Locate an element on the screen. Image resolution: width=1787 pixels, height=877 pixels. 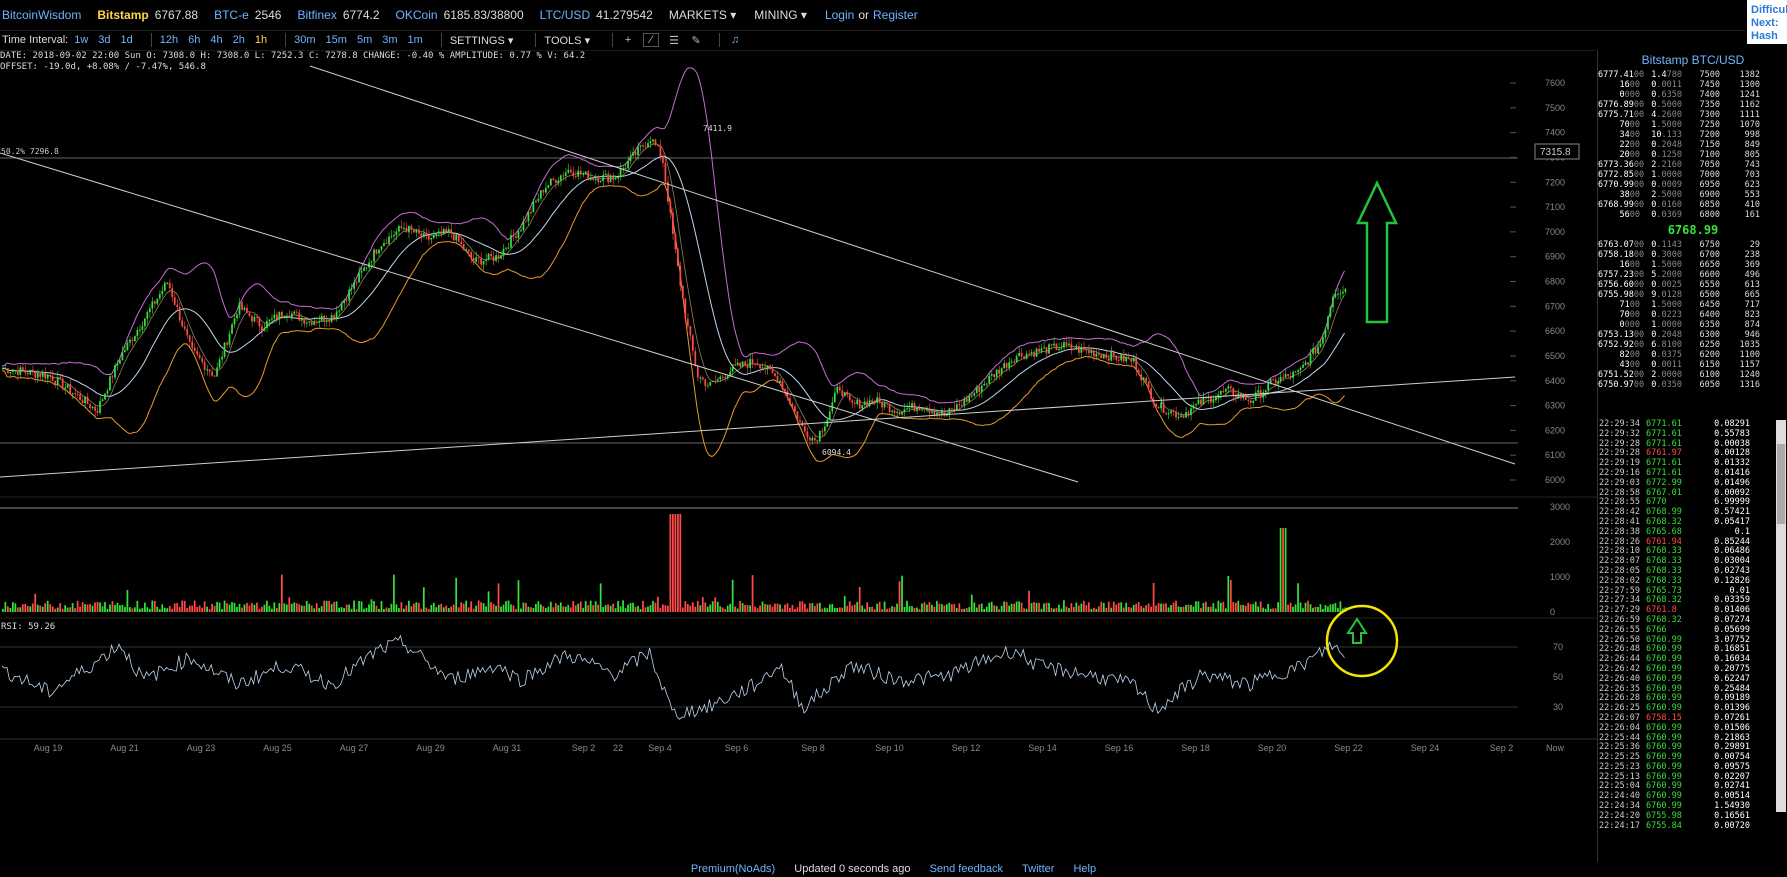
markets-menu: MARKETS ▾ is located at coordinates (702, 15).